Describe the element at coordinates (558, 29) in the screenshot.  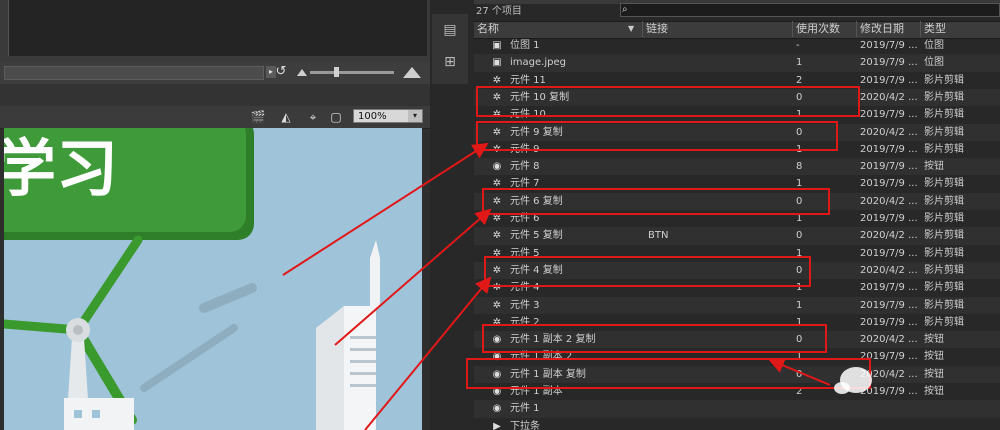
I see `col-name: 名称` at that location.